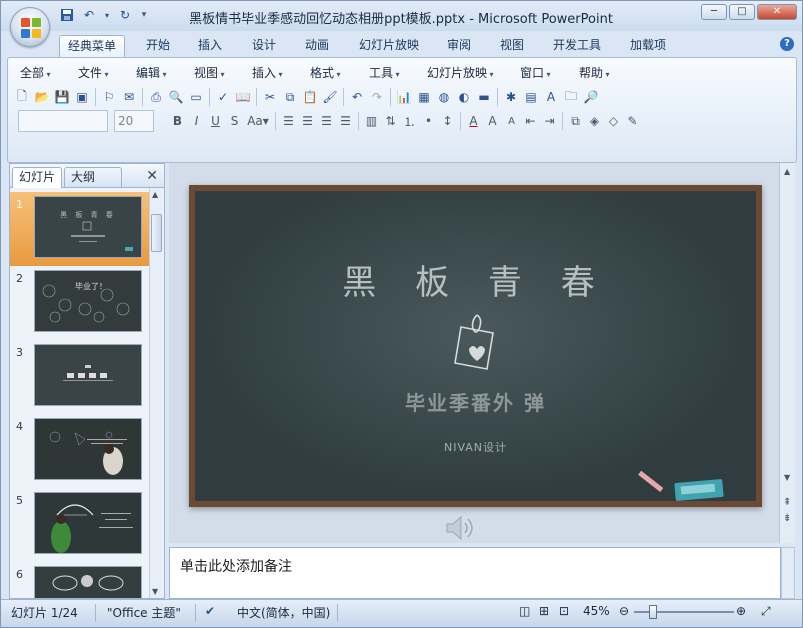 The height and width of the screenshot is (628, 803). Describe the element at coordinates (63, 121) in the screenshot. I see `font-name-select` at that location.